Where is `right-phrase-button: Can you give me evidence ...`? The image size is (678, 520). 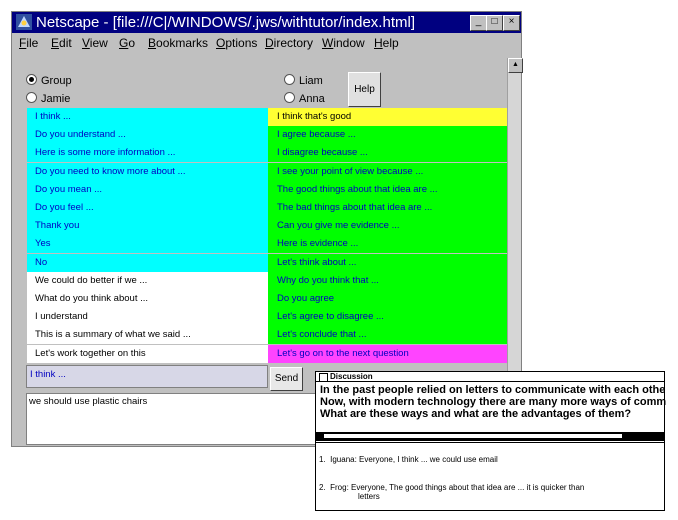 right-phrase-button: Can you give me evidence ... is located at coordinates (387, 226).